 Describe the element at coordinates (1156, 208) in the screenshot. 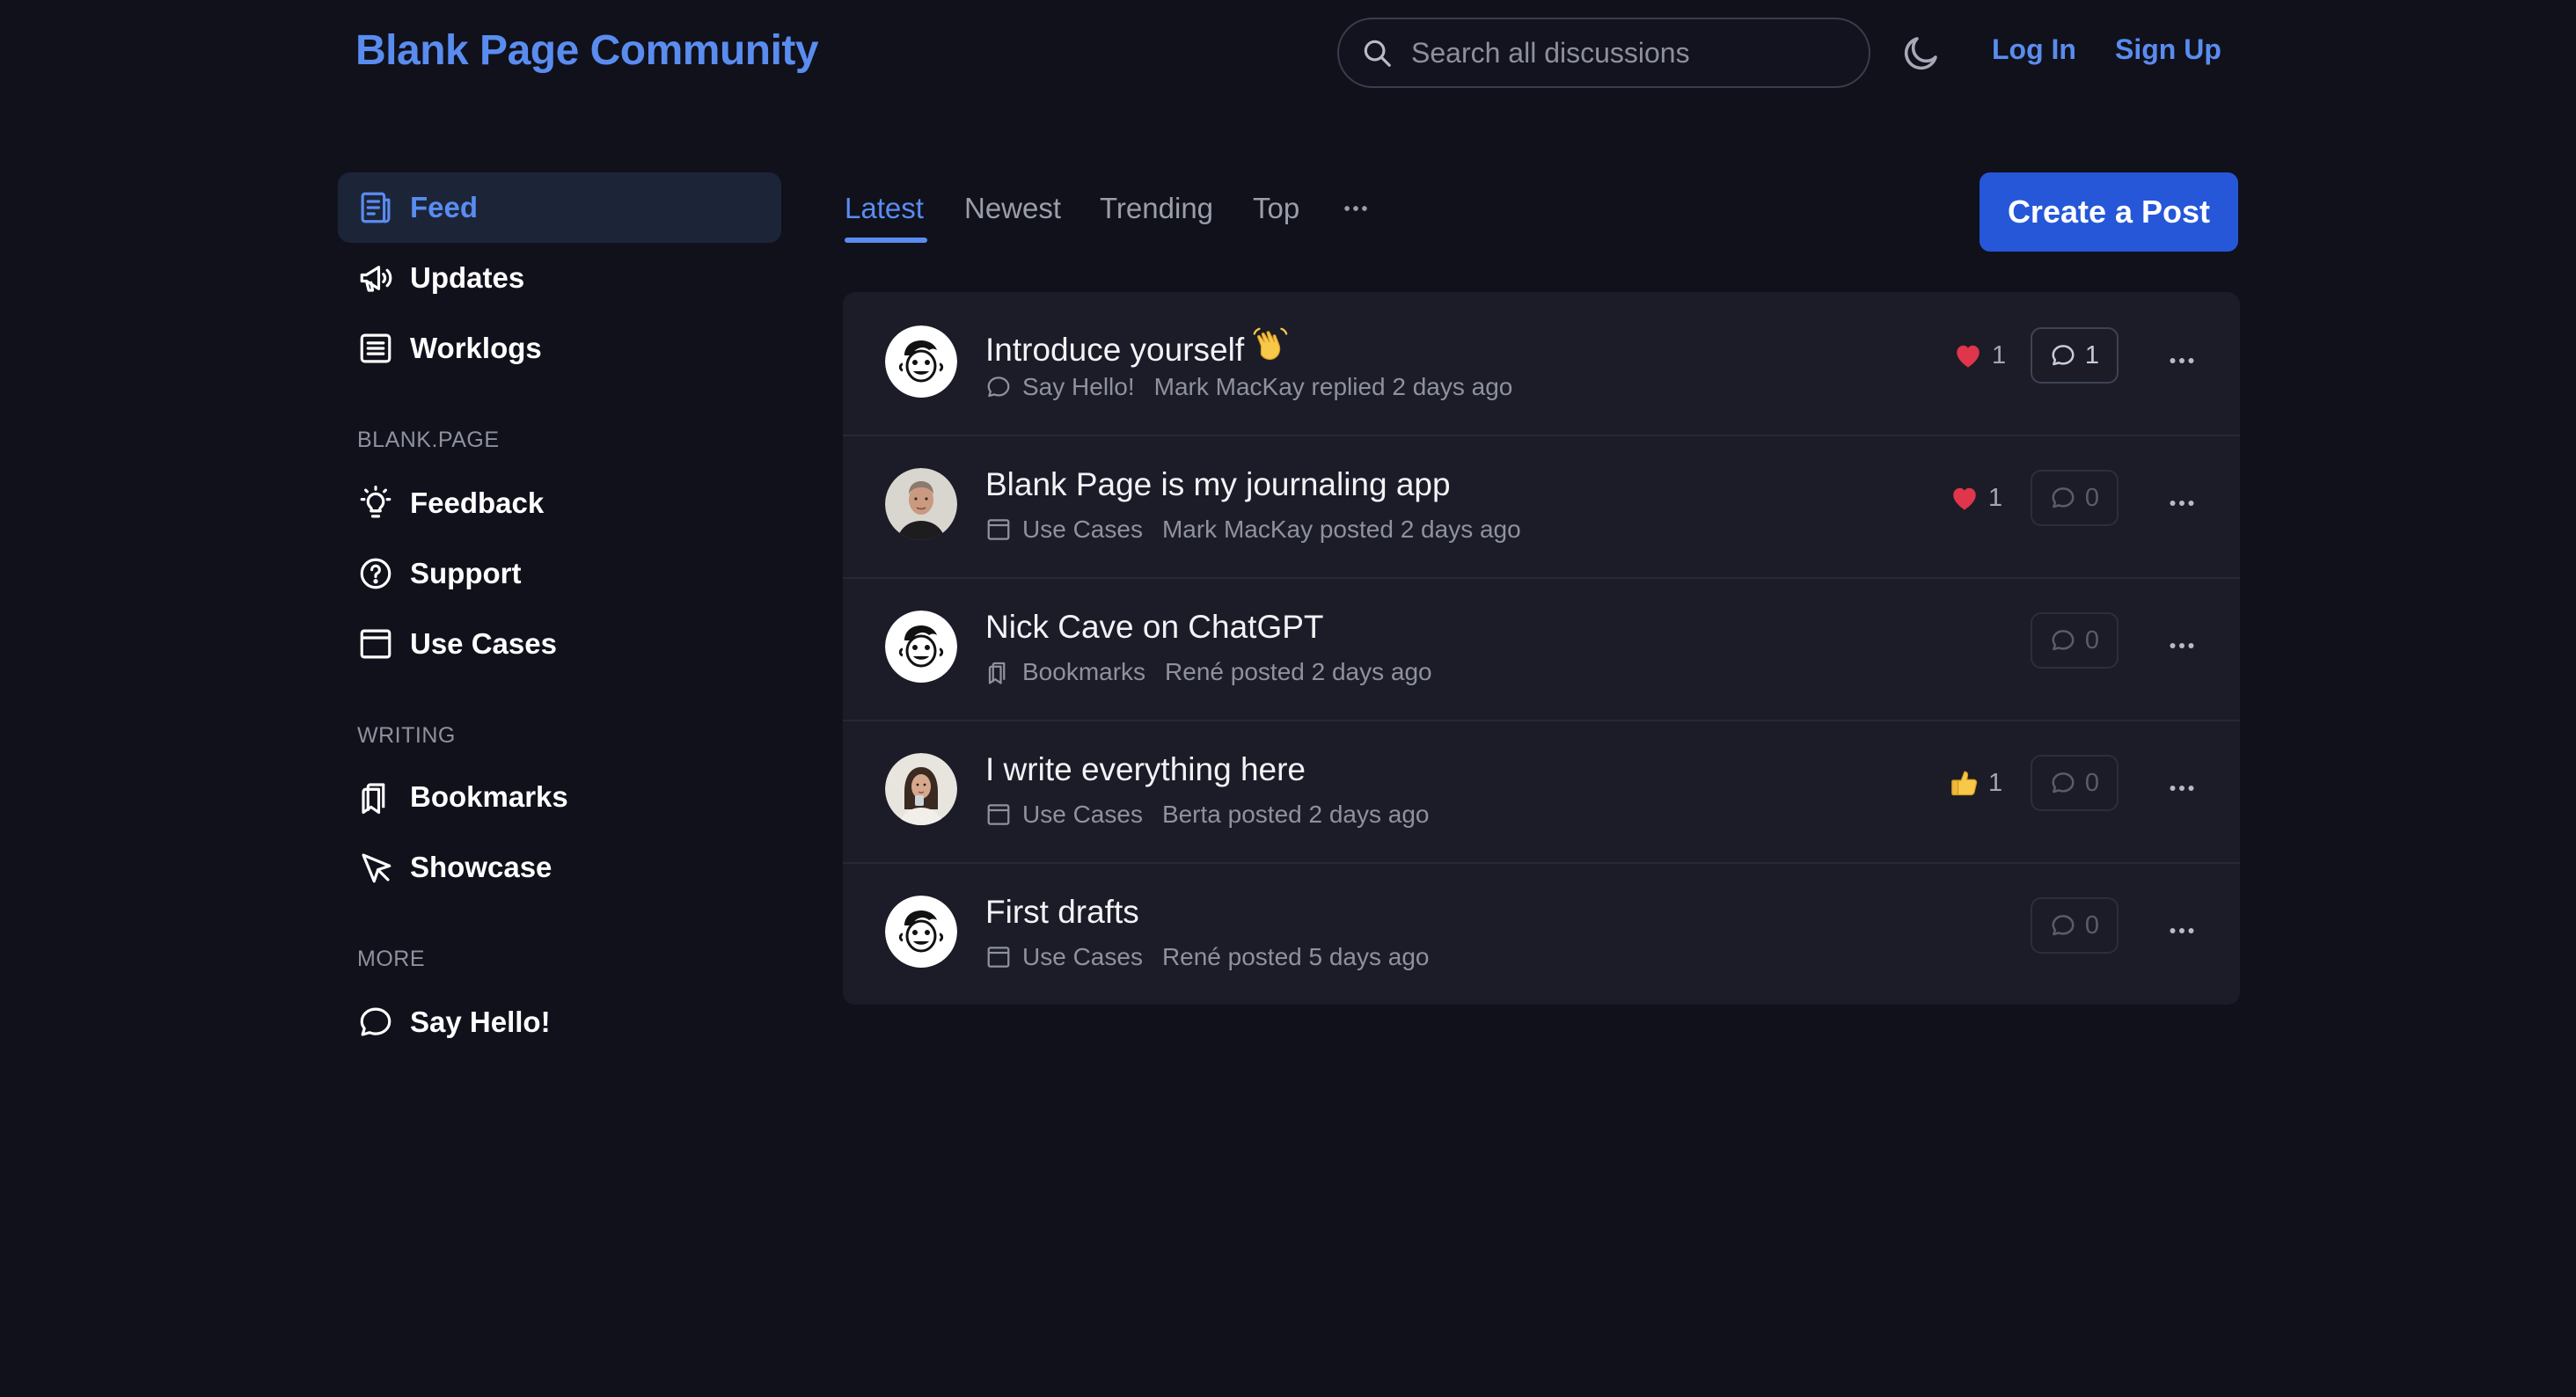

I see `tab-trending: Trending` at that location.